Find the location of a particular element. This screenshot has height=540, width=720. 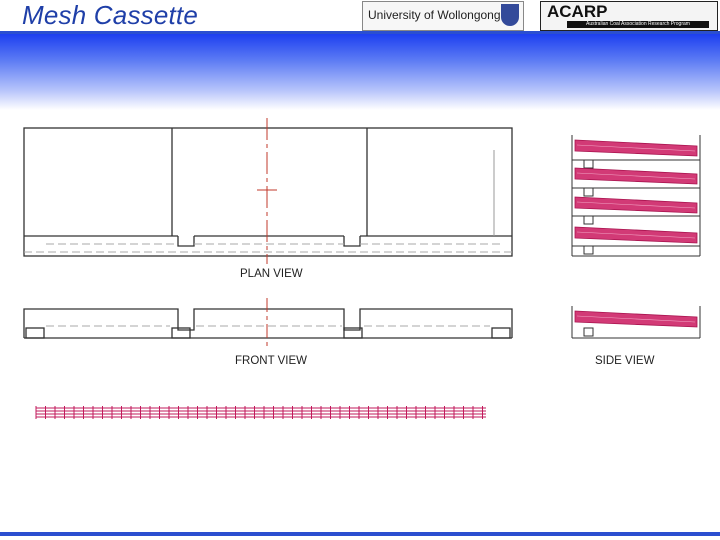

mesh-strip is located at coordinates (260, 412).